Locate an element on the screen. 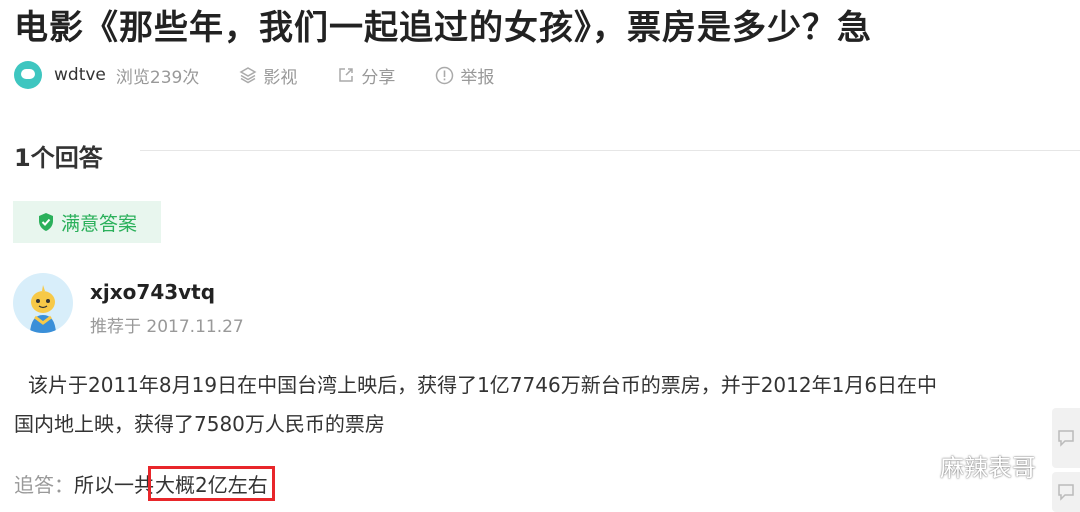 This screenshot has width=1080, height=512. best-answer-label: 满意答案 is located at coordinates (98, 223).